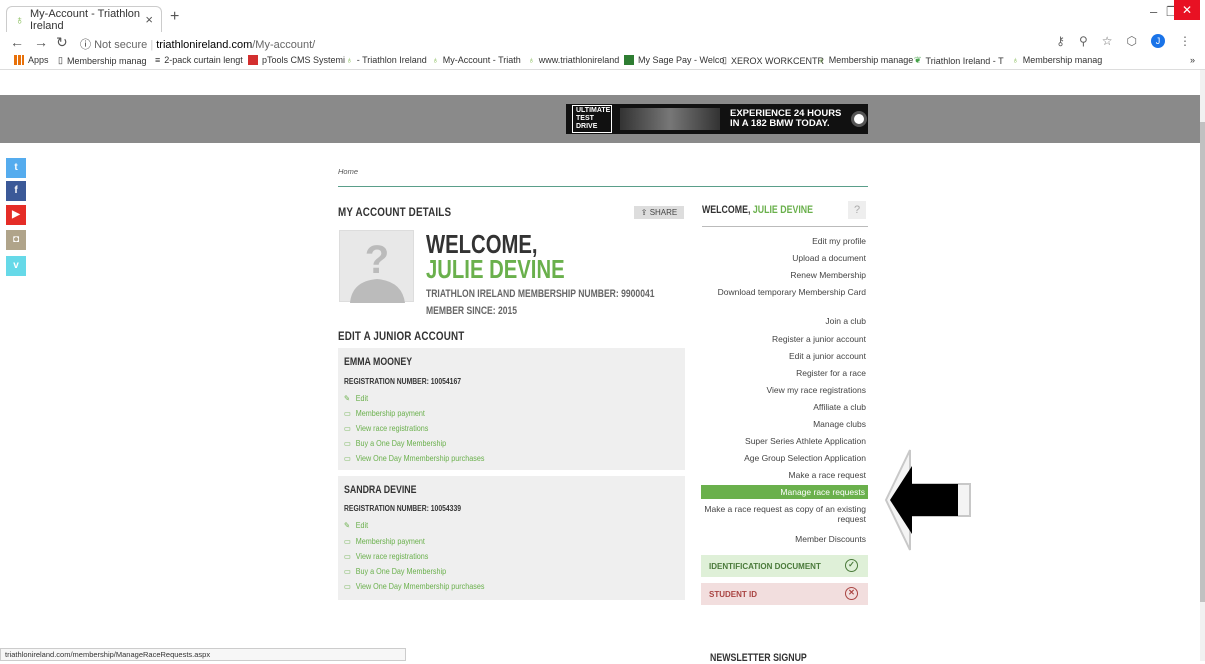  Describe the element at coordinates (592, 119) in the screenshot. I see `ad-badge: ULTIMATE TEST DRIVE` at that location.